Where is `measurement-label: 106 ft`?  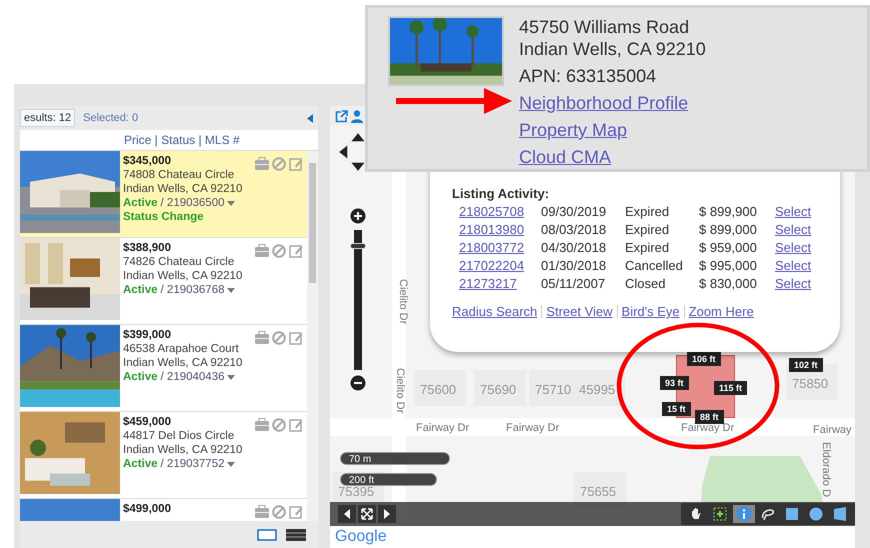 measurement-label: 106 ft is located at coordinates (704, 359).